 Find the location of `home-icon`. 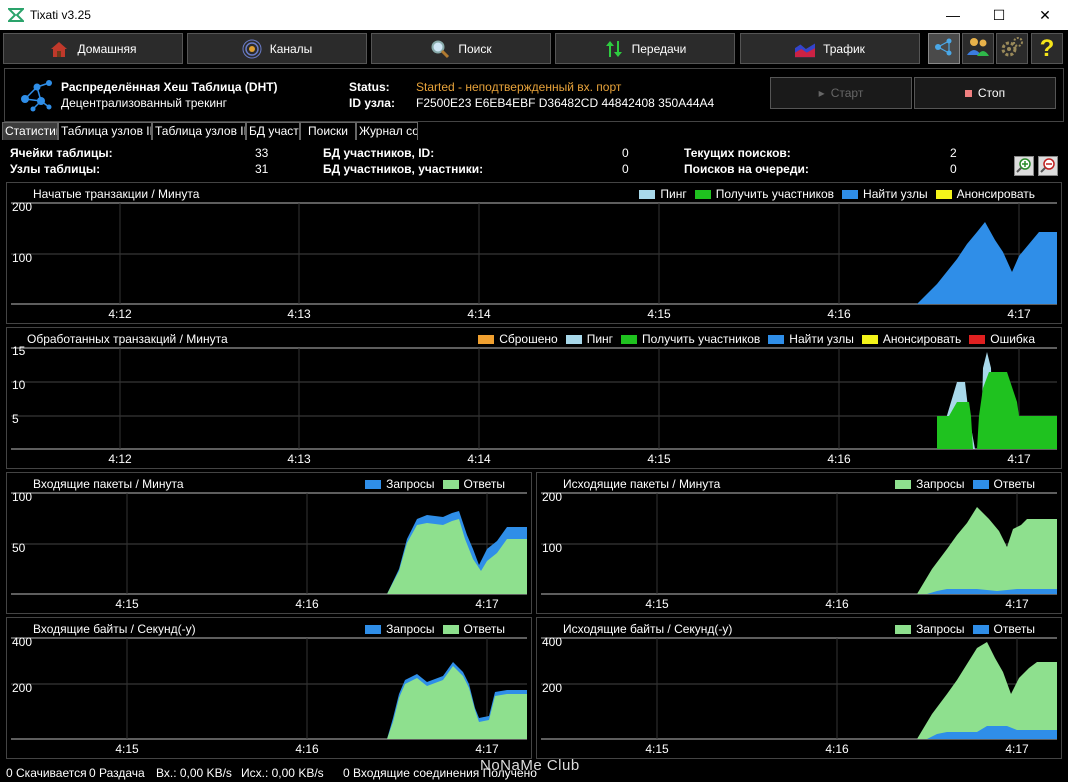

home-icon is located at coordinates (59, 49).